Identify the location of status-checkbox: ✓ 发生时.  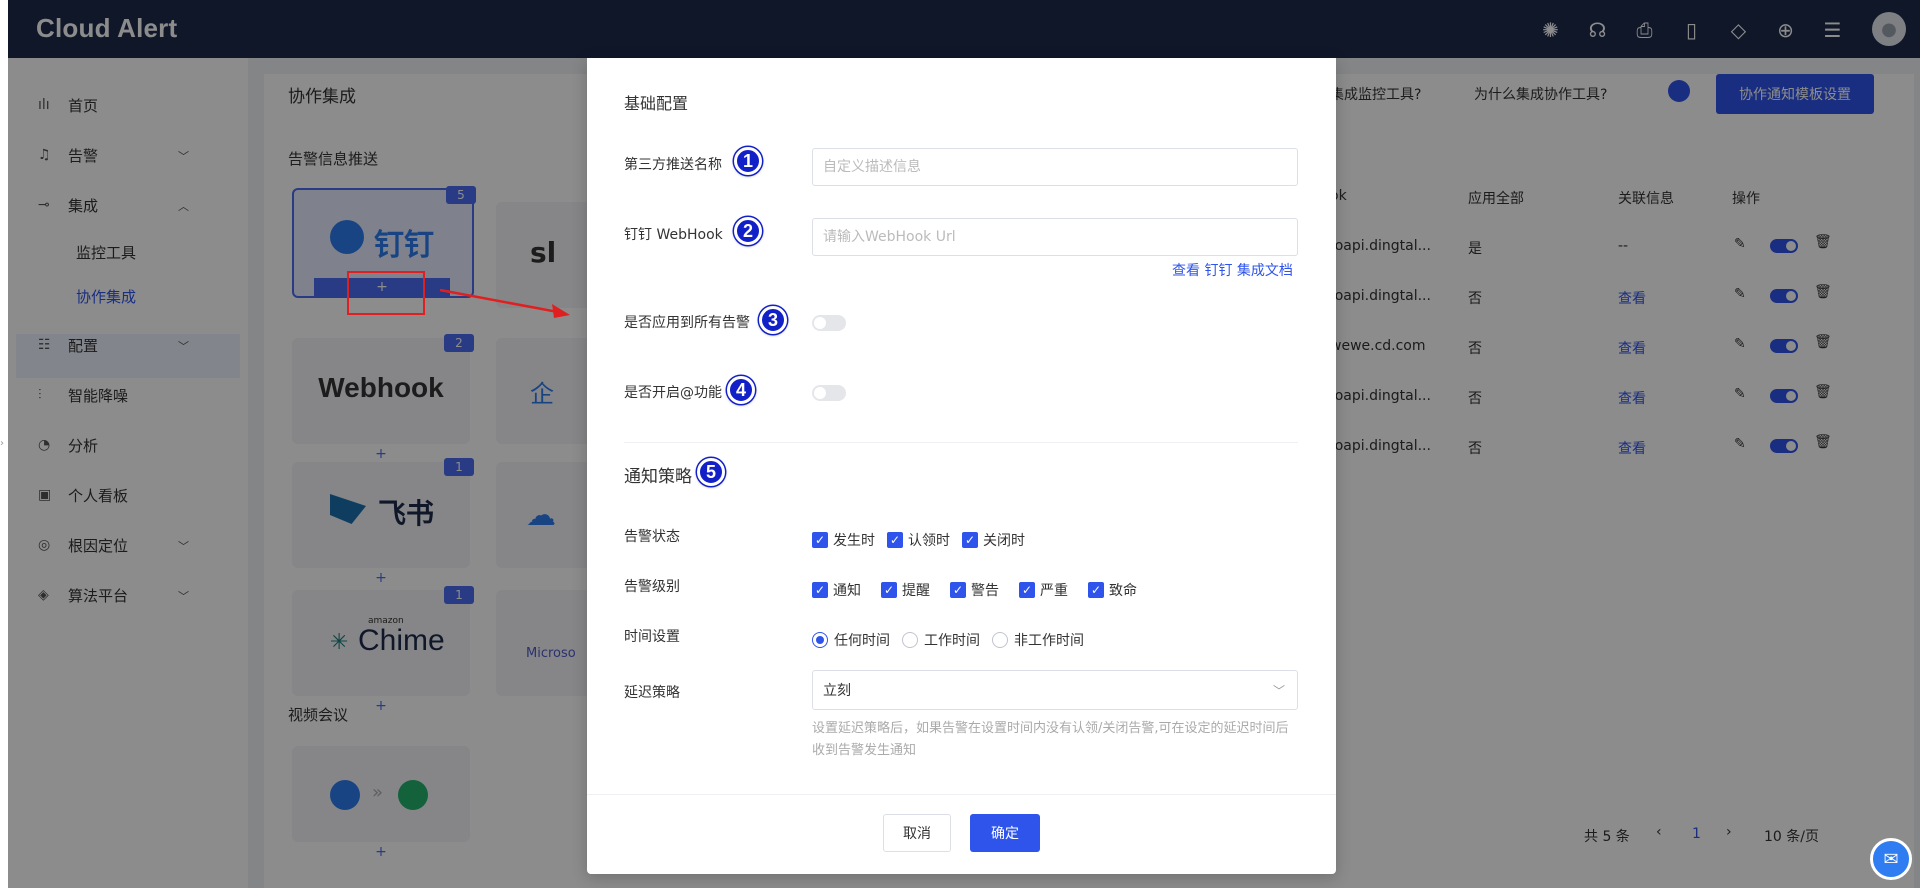
(843, 540).